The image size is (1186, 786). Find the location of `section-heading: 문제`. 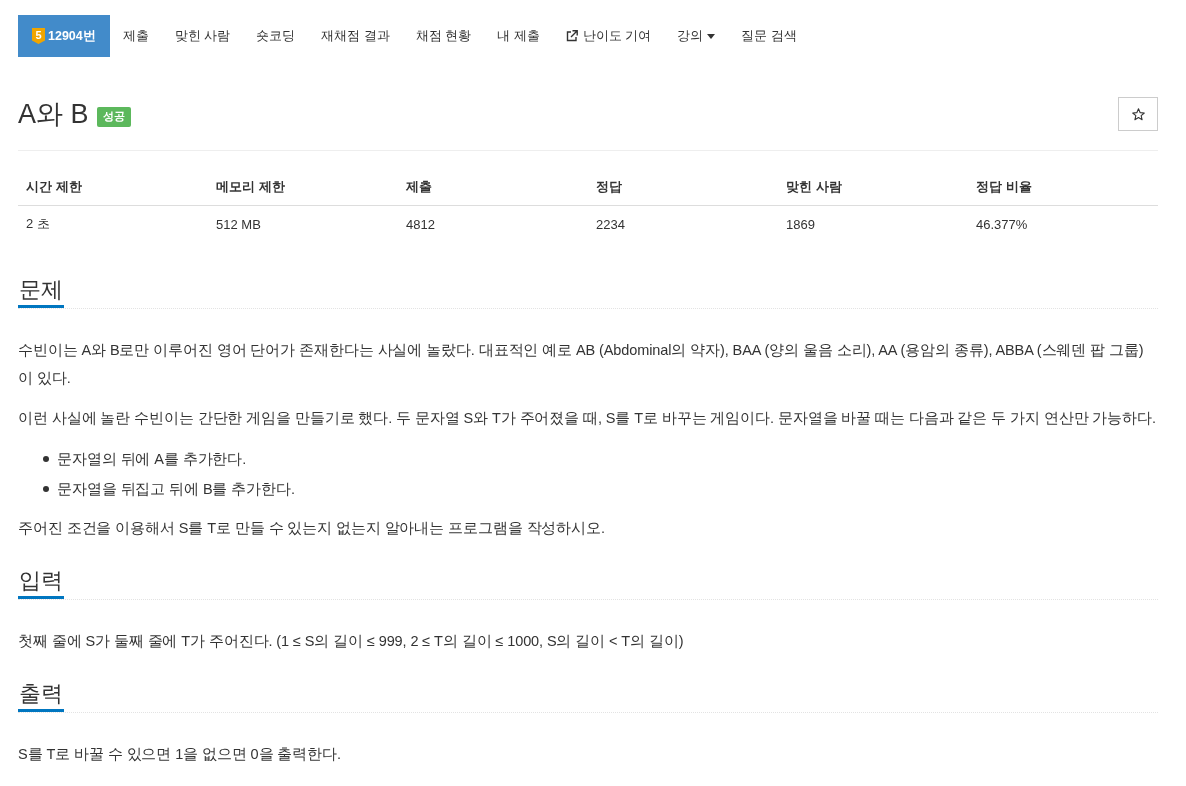

section-heading: 문제 is located at coordinates (41, 291).